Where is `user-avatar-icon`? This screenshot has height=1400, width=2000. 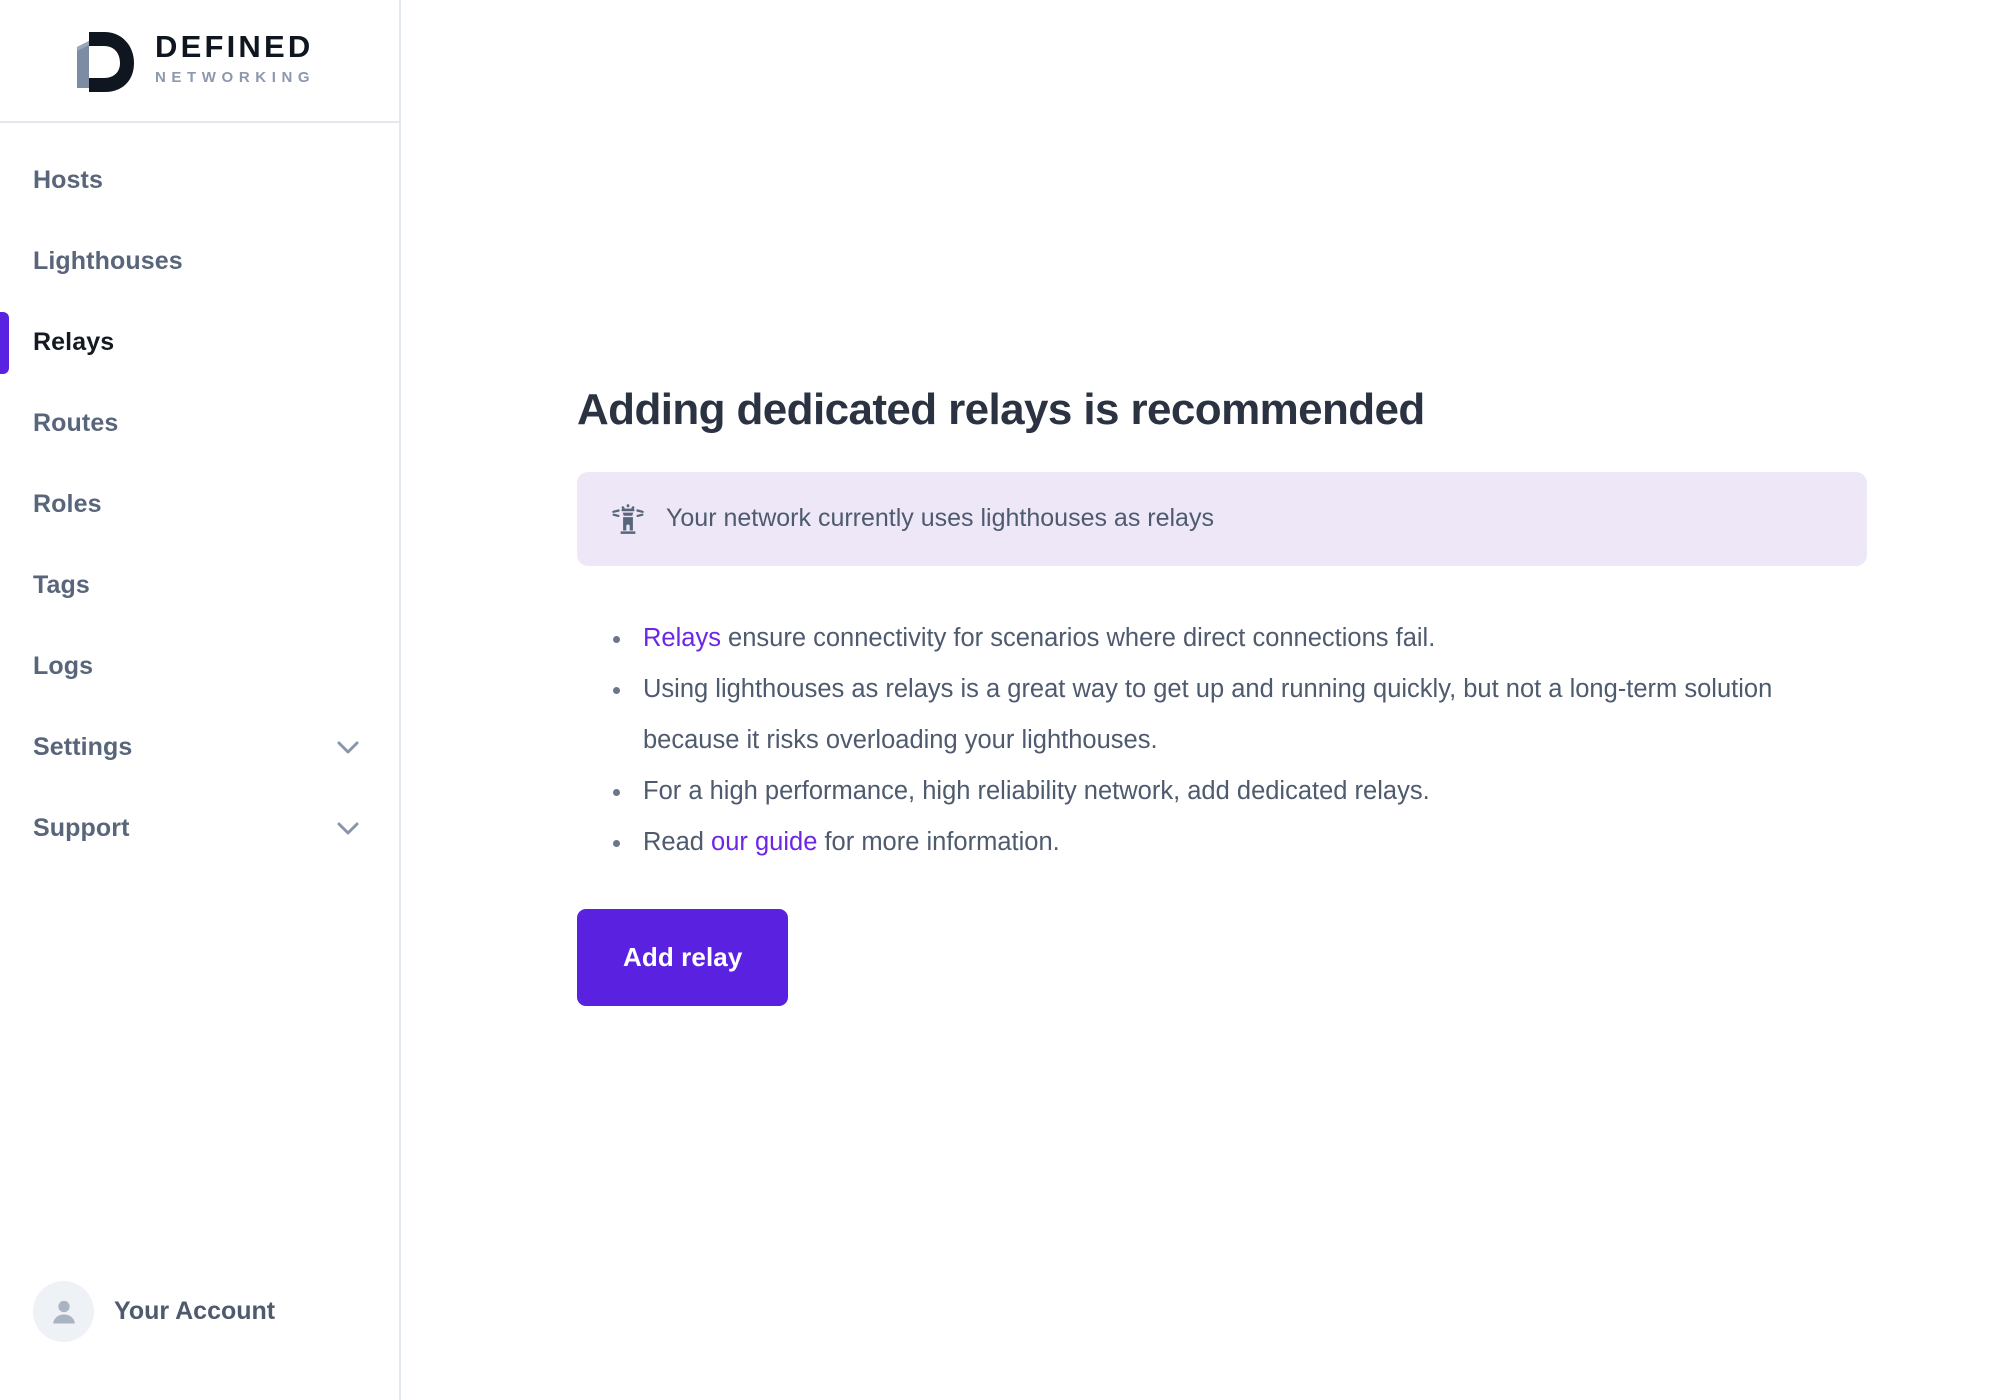
user-avatar-icon is located at coordinates (63, 1311).